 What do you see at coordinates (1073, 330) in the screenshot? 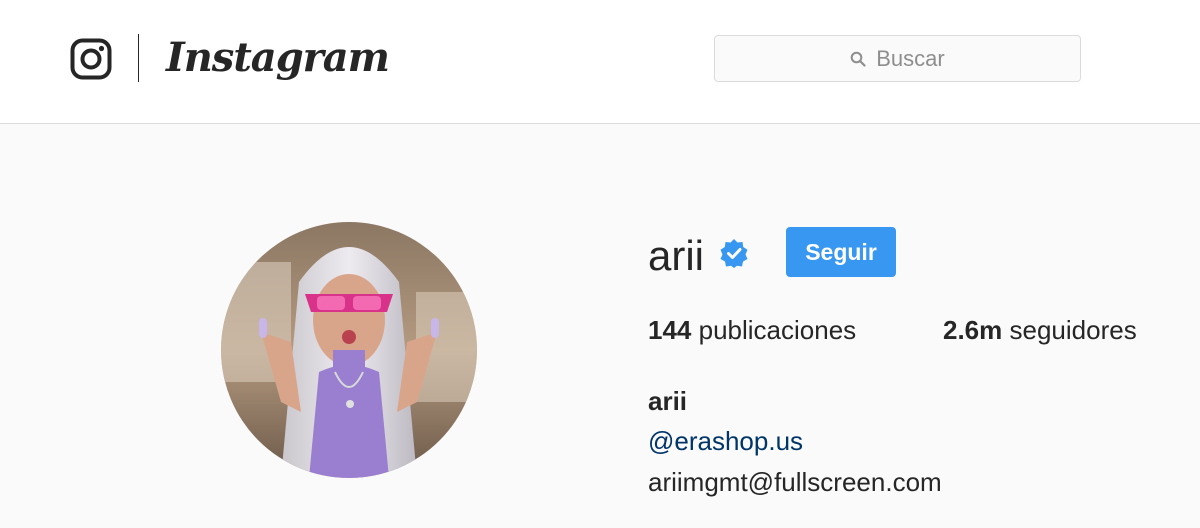
I see `followers-count-label: seguidores` at bounding box center [1073, 330].